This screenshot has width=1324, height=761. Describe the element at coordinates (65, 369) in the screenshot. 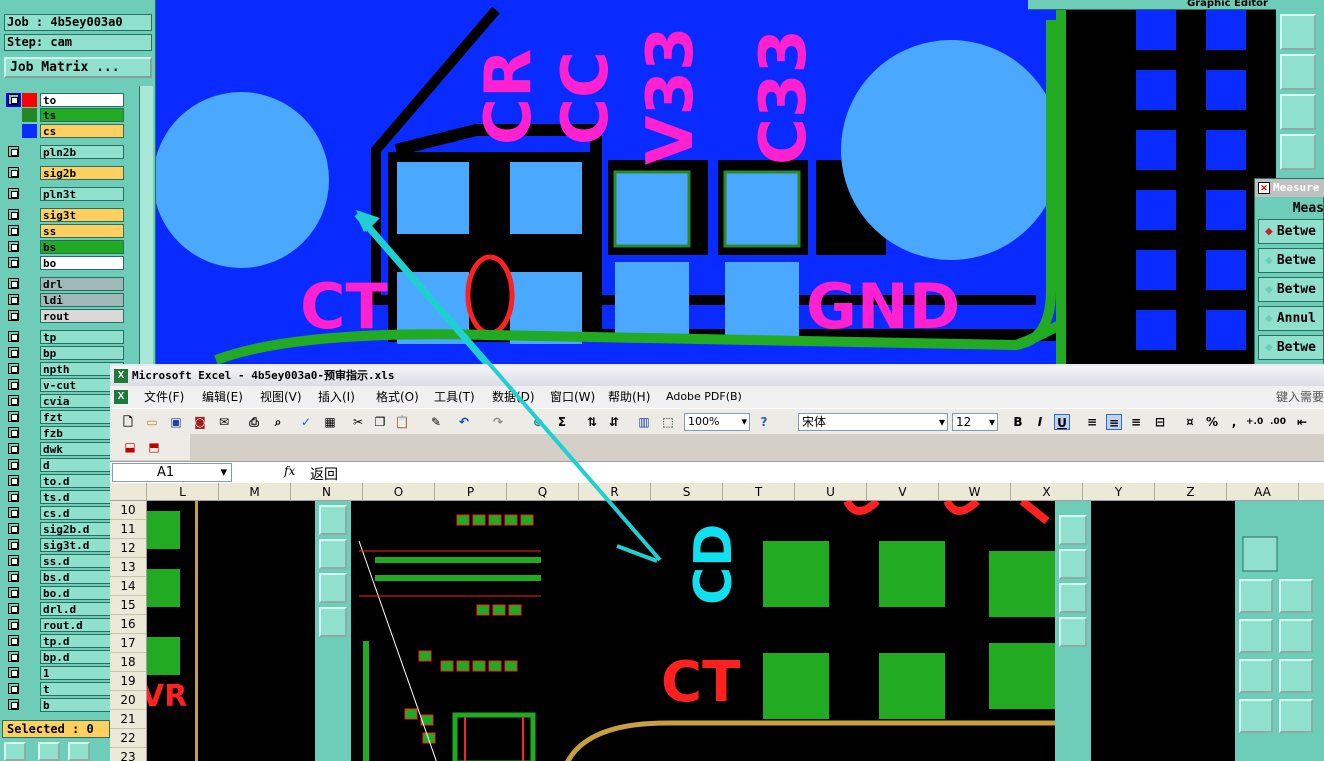

I see `layer-row: npth` at that location.